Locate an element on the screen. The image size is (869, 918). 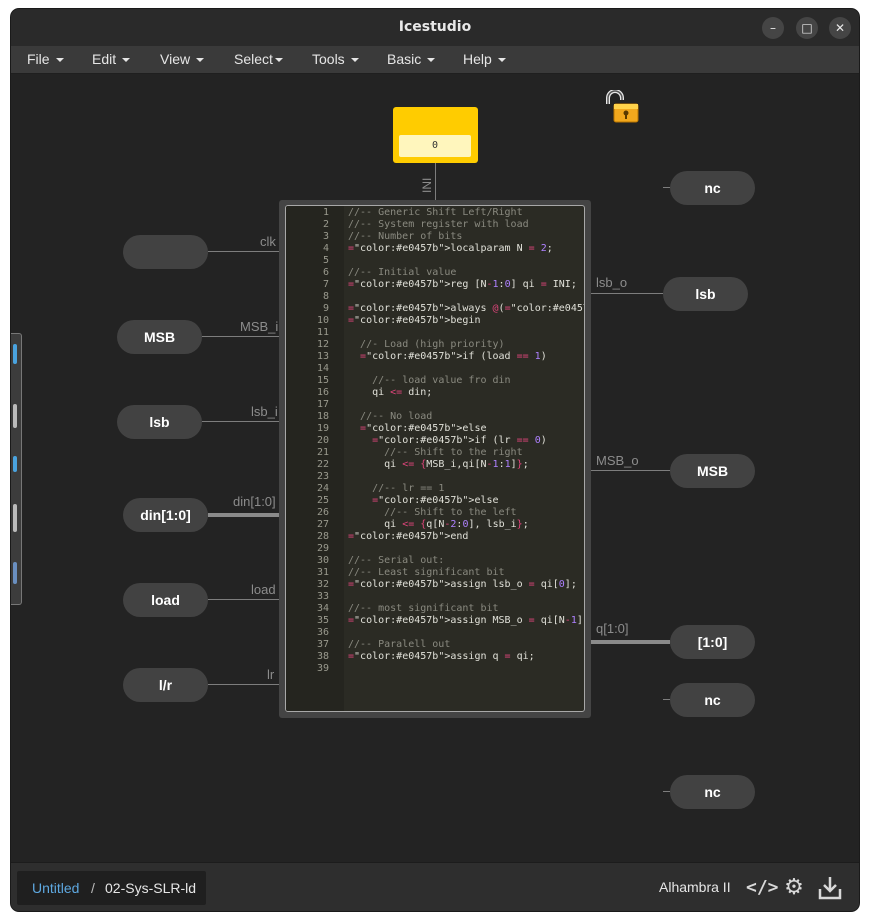
line-number: 26 is located at coordinates (322, 512).